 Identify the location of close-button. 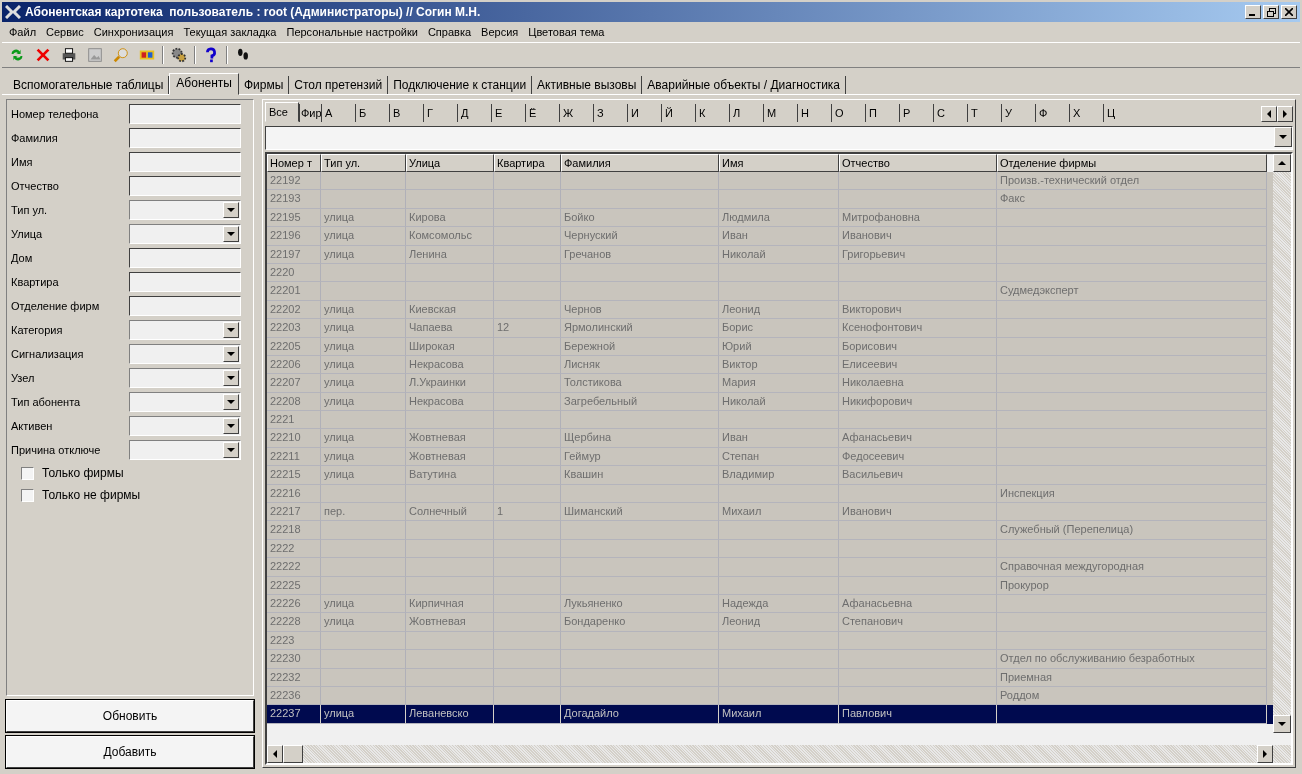
(1289, 12).